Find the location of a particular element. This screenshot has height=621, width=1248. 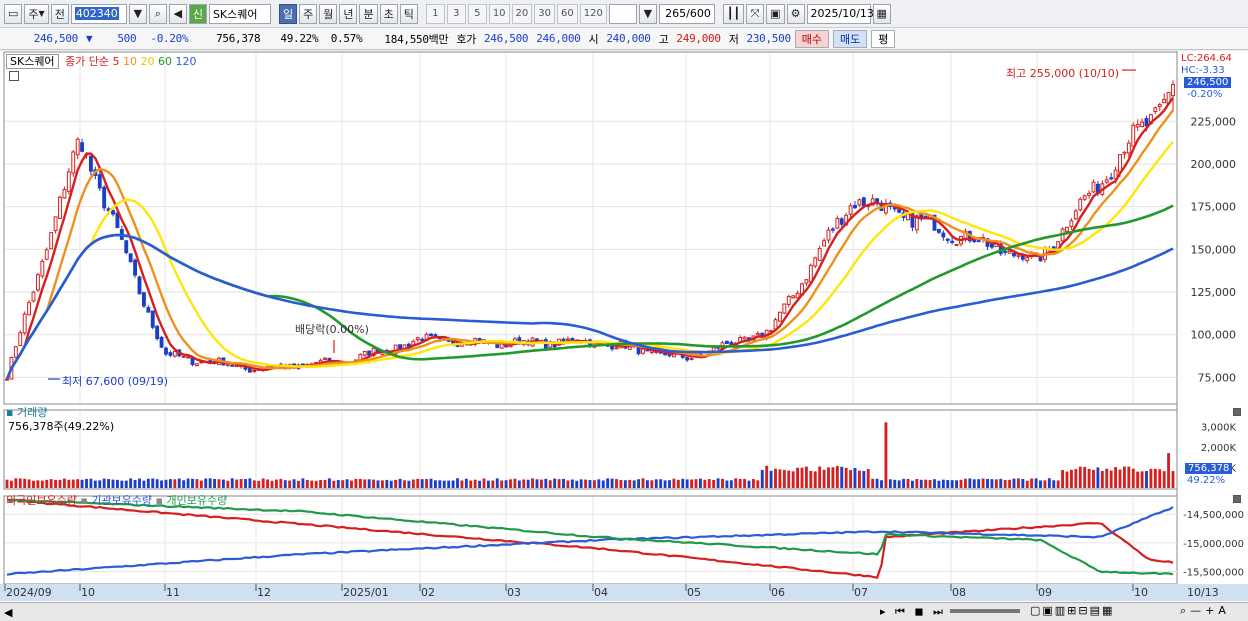

period-year-button: 년 is located at coordinates (348, 13).